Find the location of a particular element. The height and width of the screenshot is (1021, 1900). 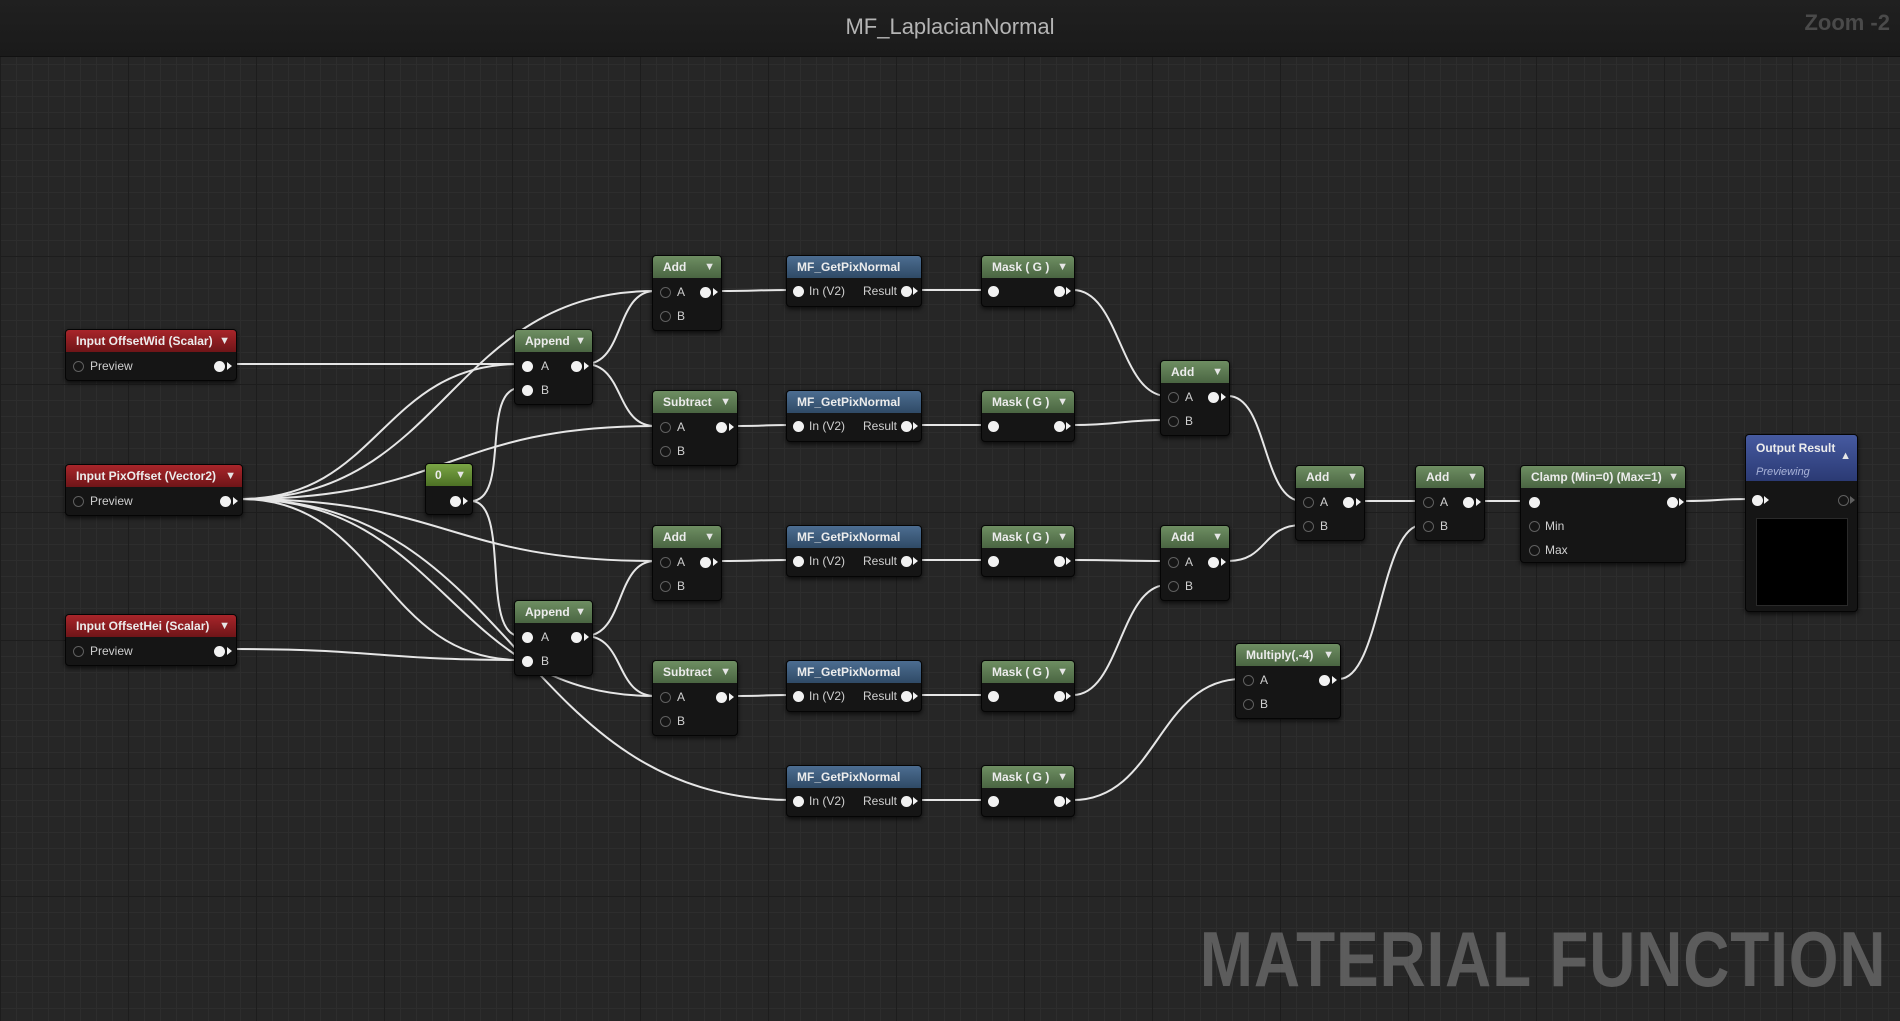

node-mask-g-4: Mask ( G ) ▼ is located at coordinates (1028, 686).